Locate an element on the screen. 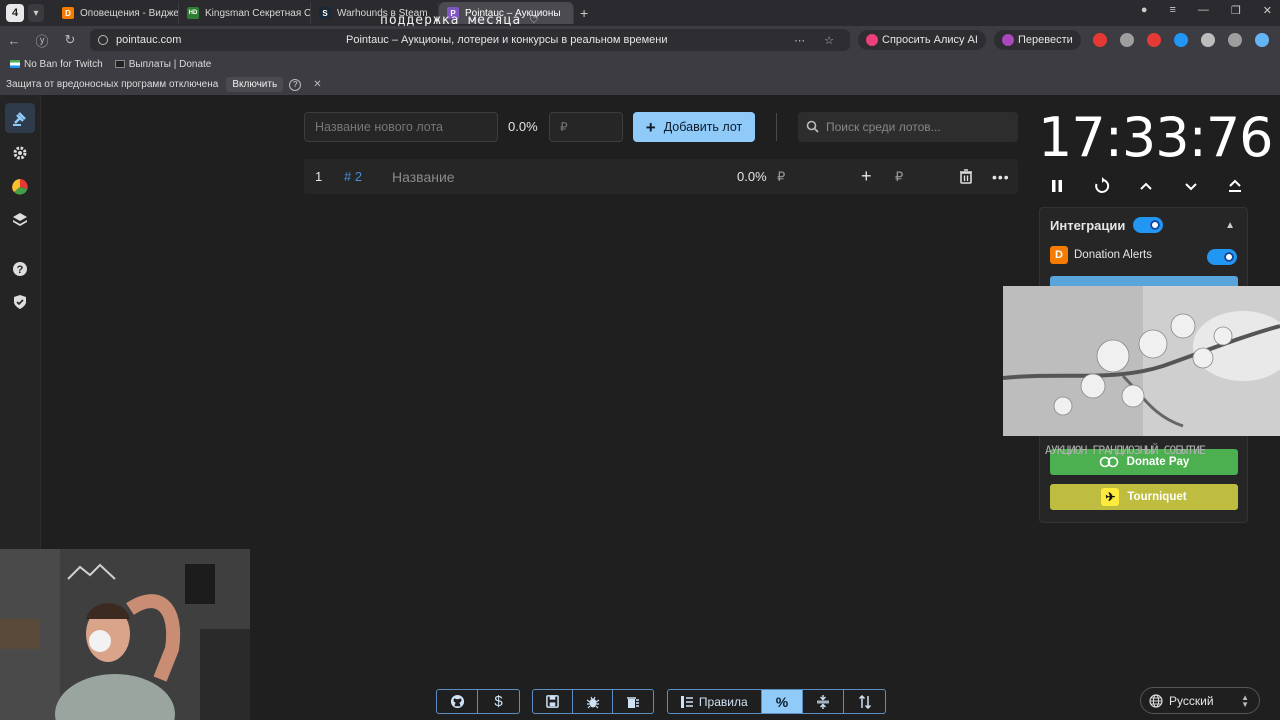 This screenshot has height=720, width=1280. sidebar-item-statistics is located at coordinates (20, 187).